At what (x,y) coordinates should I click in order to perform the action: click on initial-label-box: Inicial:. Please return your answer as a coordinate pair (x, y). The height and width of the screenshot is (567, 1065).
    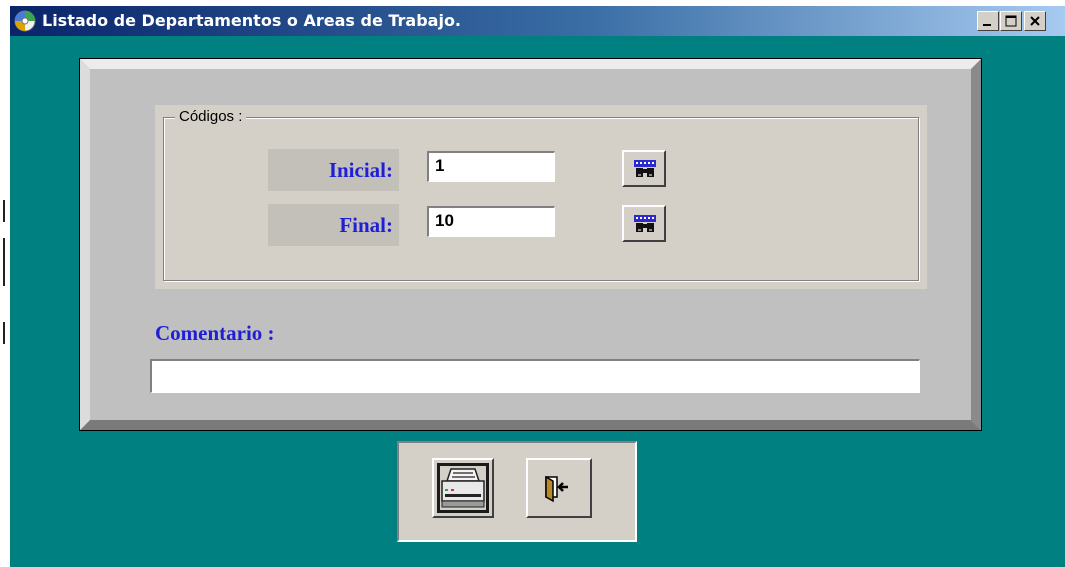
    Looking at the image, I should click on (333, 170).